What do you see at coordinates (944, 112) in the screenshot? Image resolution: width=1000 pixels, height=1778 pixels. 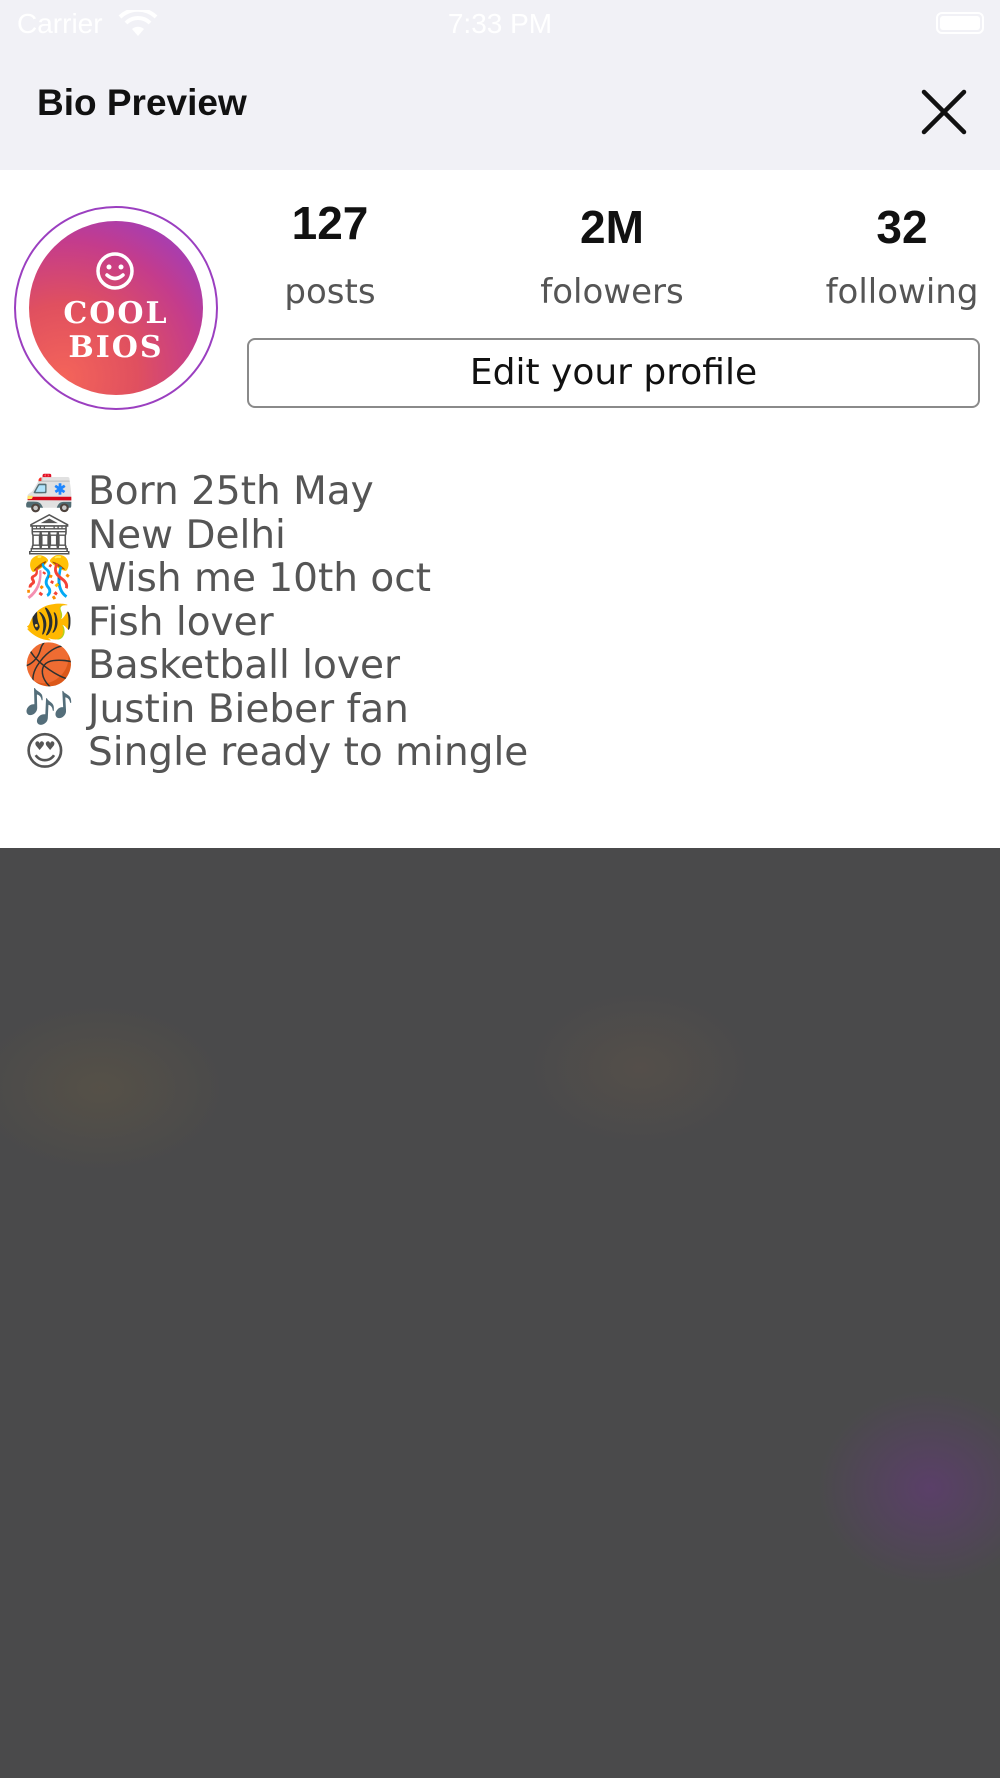 I see `close-icon` at bounding box center [944, 112].